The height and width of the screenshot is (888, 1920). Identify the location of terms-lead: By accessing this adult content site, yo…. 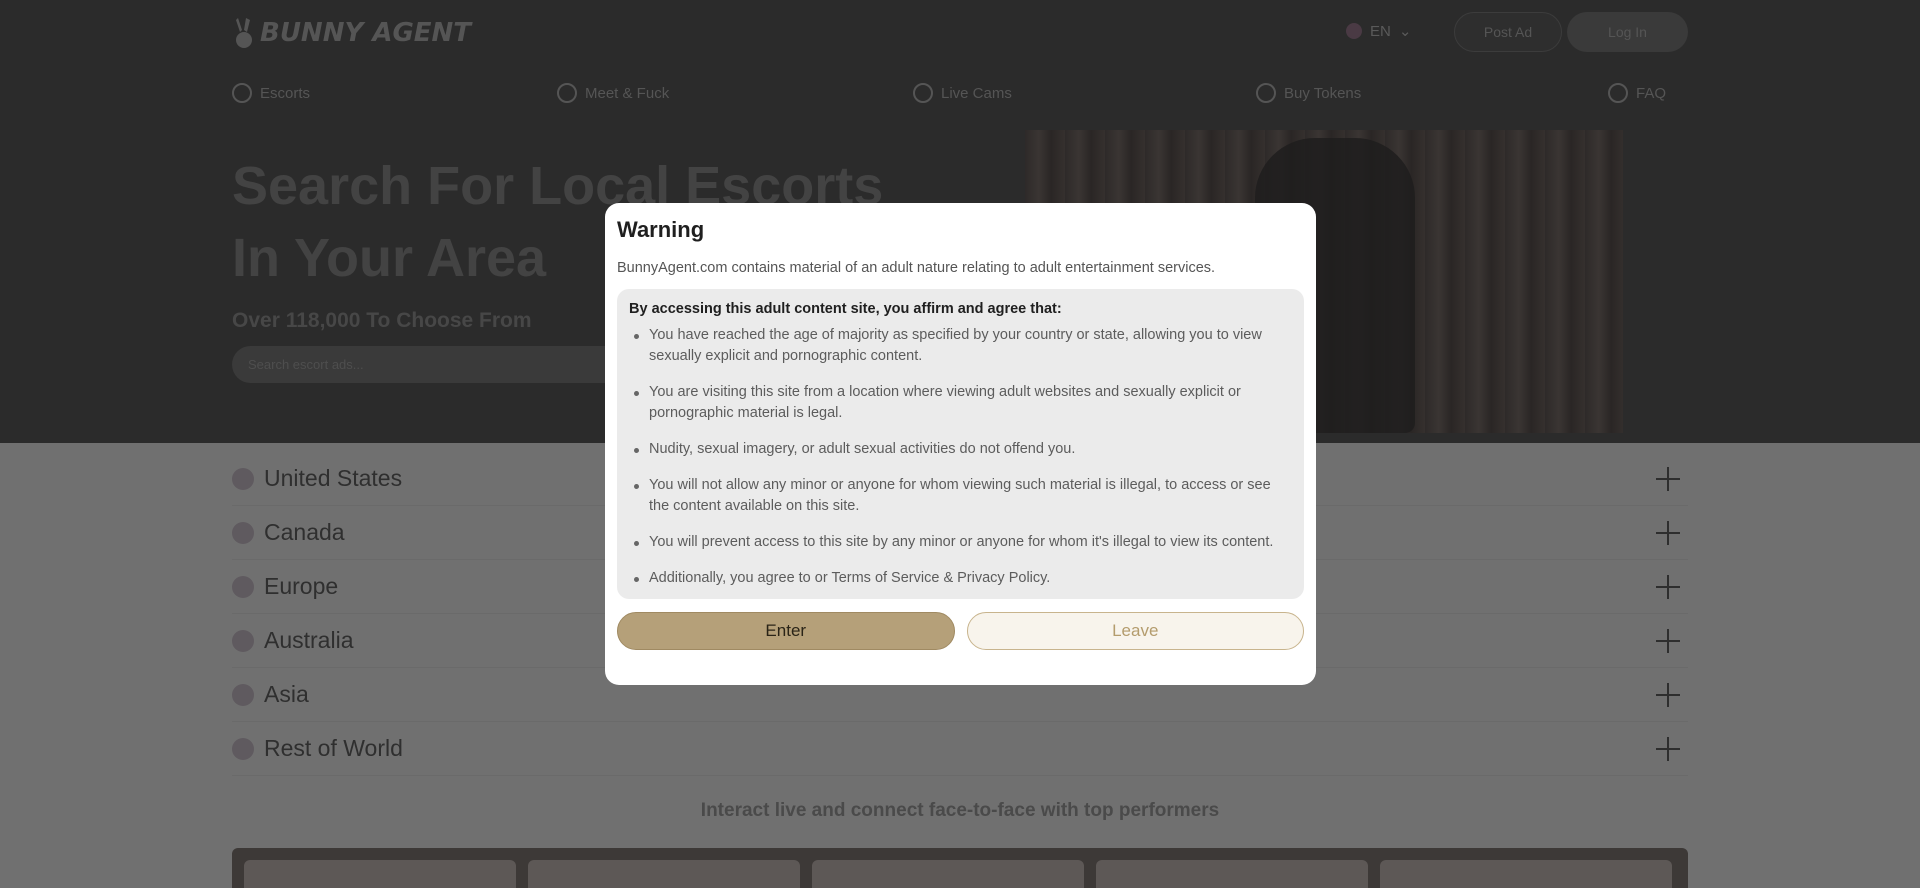
(845, 309).